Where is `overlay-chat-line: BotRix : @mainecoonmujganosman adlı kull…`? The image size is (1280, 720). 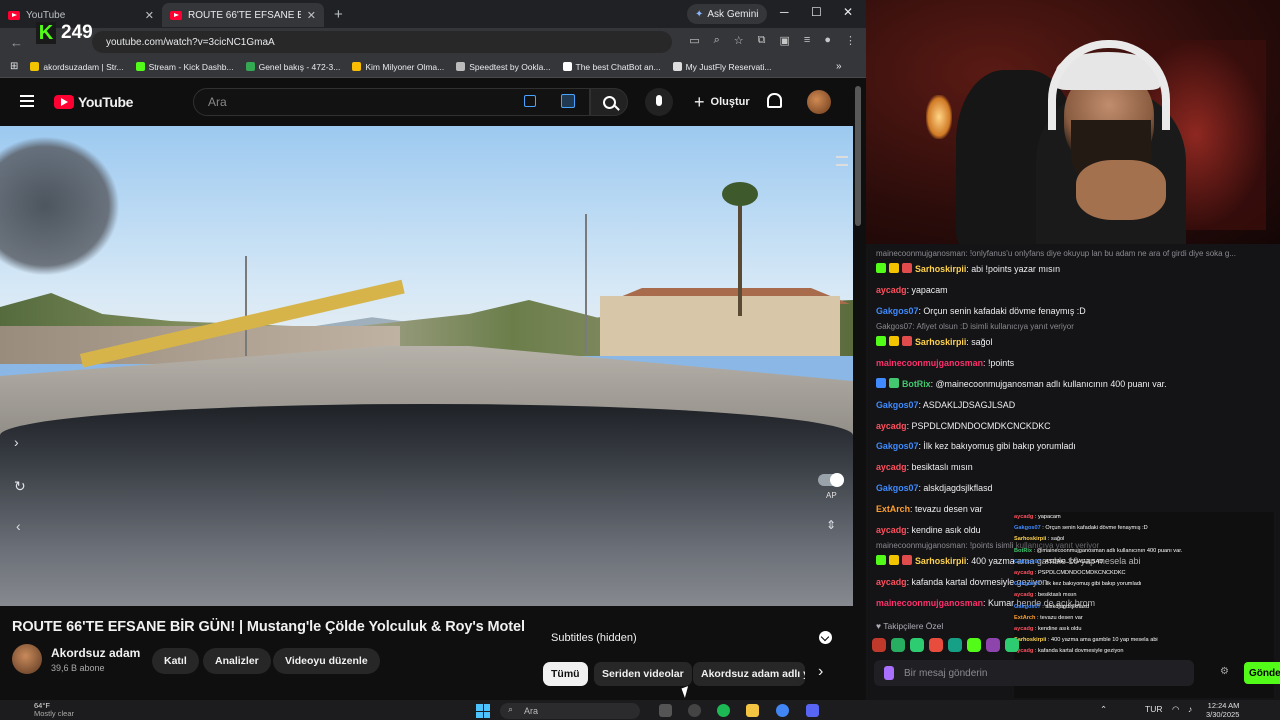 overlay-chat-line: BotRix : @mainecoonmujganosman adlı kull… is located at coordinates (1144, 551).